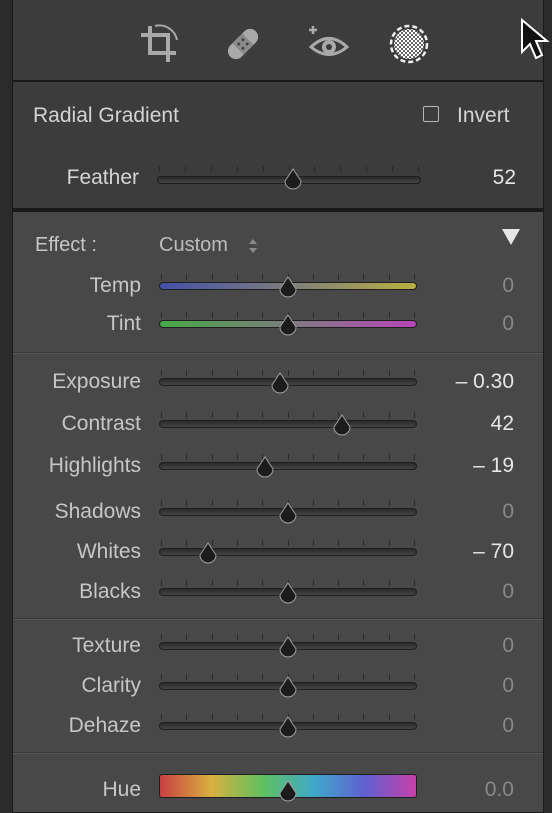 The width and height of the screenshot is (552, 813). What do you see at coordinates (208, 554) in the screenshot?
I see `whites-slider-thumb` at bounding box center [208, 554].